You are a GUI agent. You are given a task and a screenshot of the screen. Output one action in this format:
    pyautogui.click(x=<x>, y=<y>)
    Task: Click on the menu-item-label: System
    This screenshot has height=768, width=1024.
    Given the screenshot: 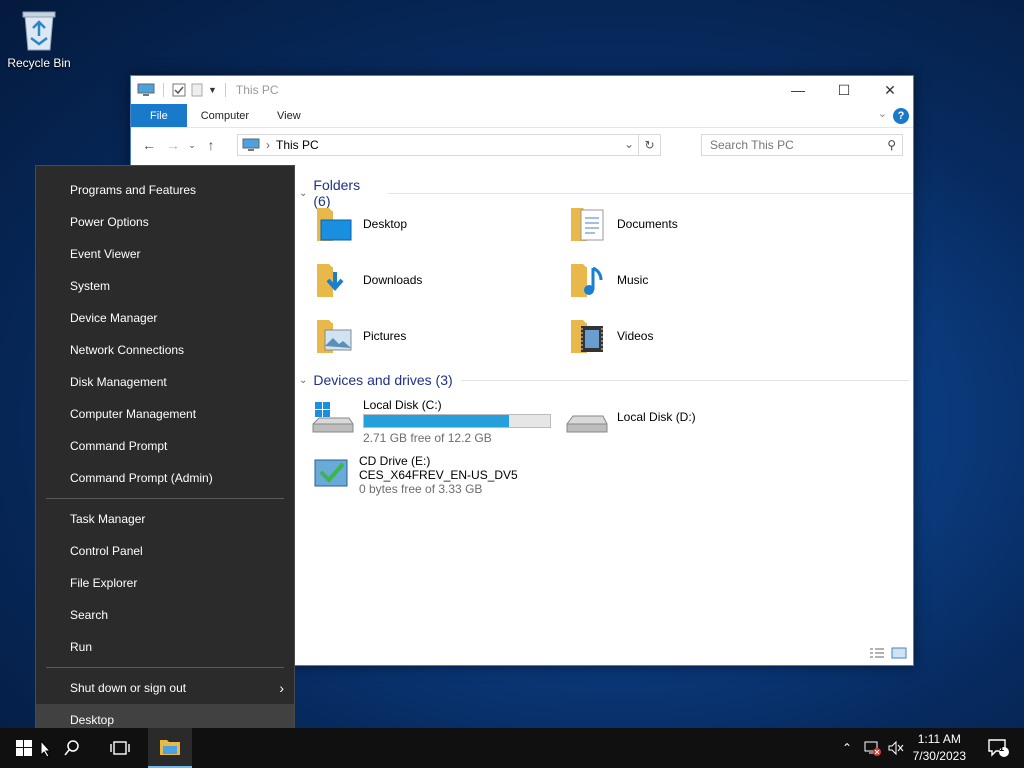 What is the action you would take?
    pyautogui.click(x=90, y=286)
    